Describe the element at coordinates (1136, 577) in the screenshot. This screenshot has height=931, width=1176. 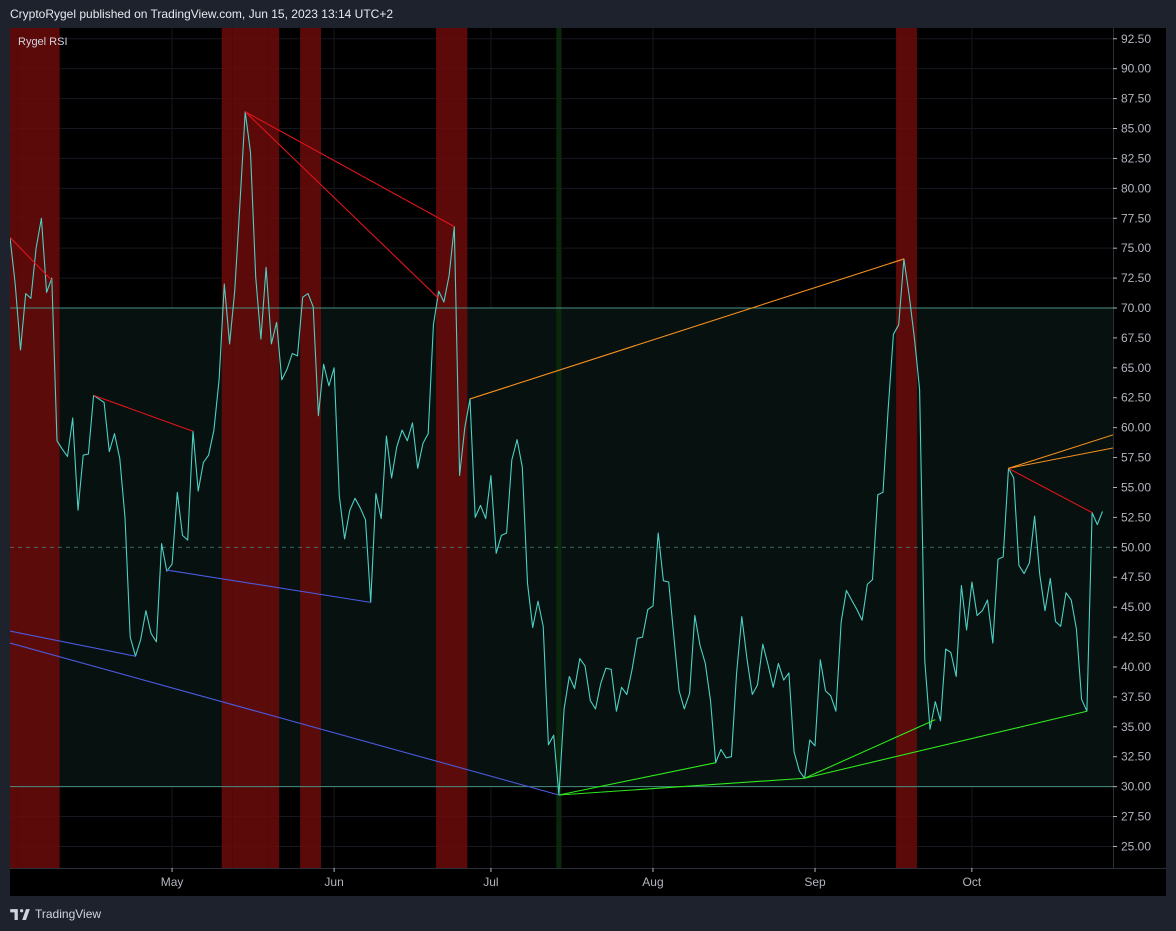
I see `y-tick-label: 47.50` at that location.